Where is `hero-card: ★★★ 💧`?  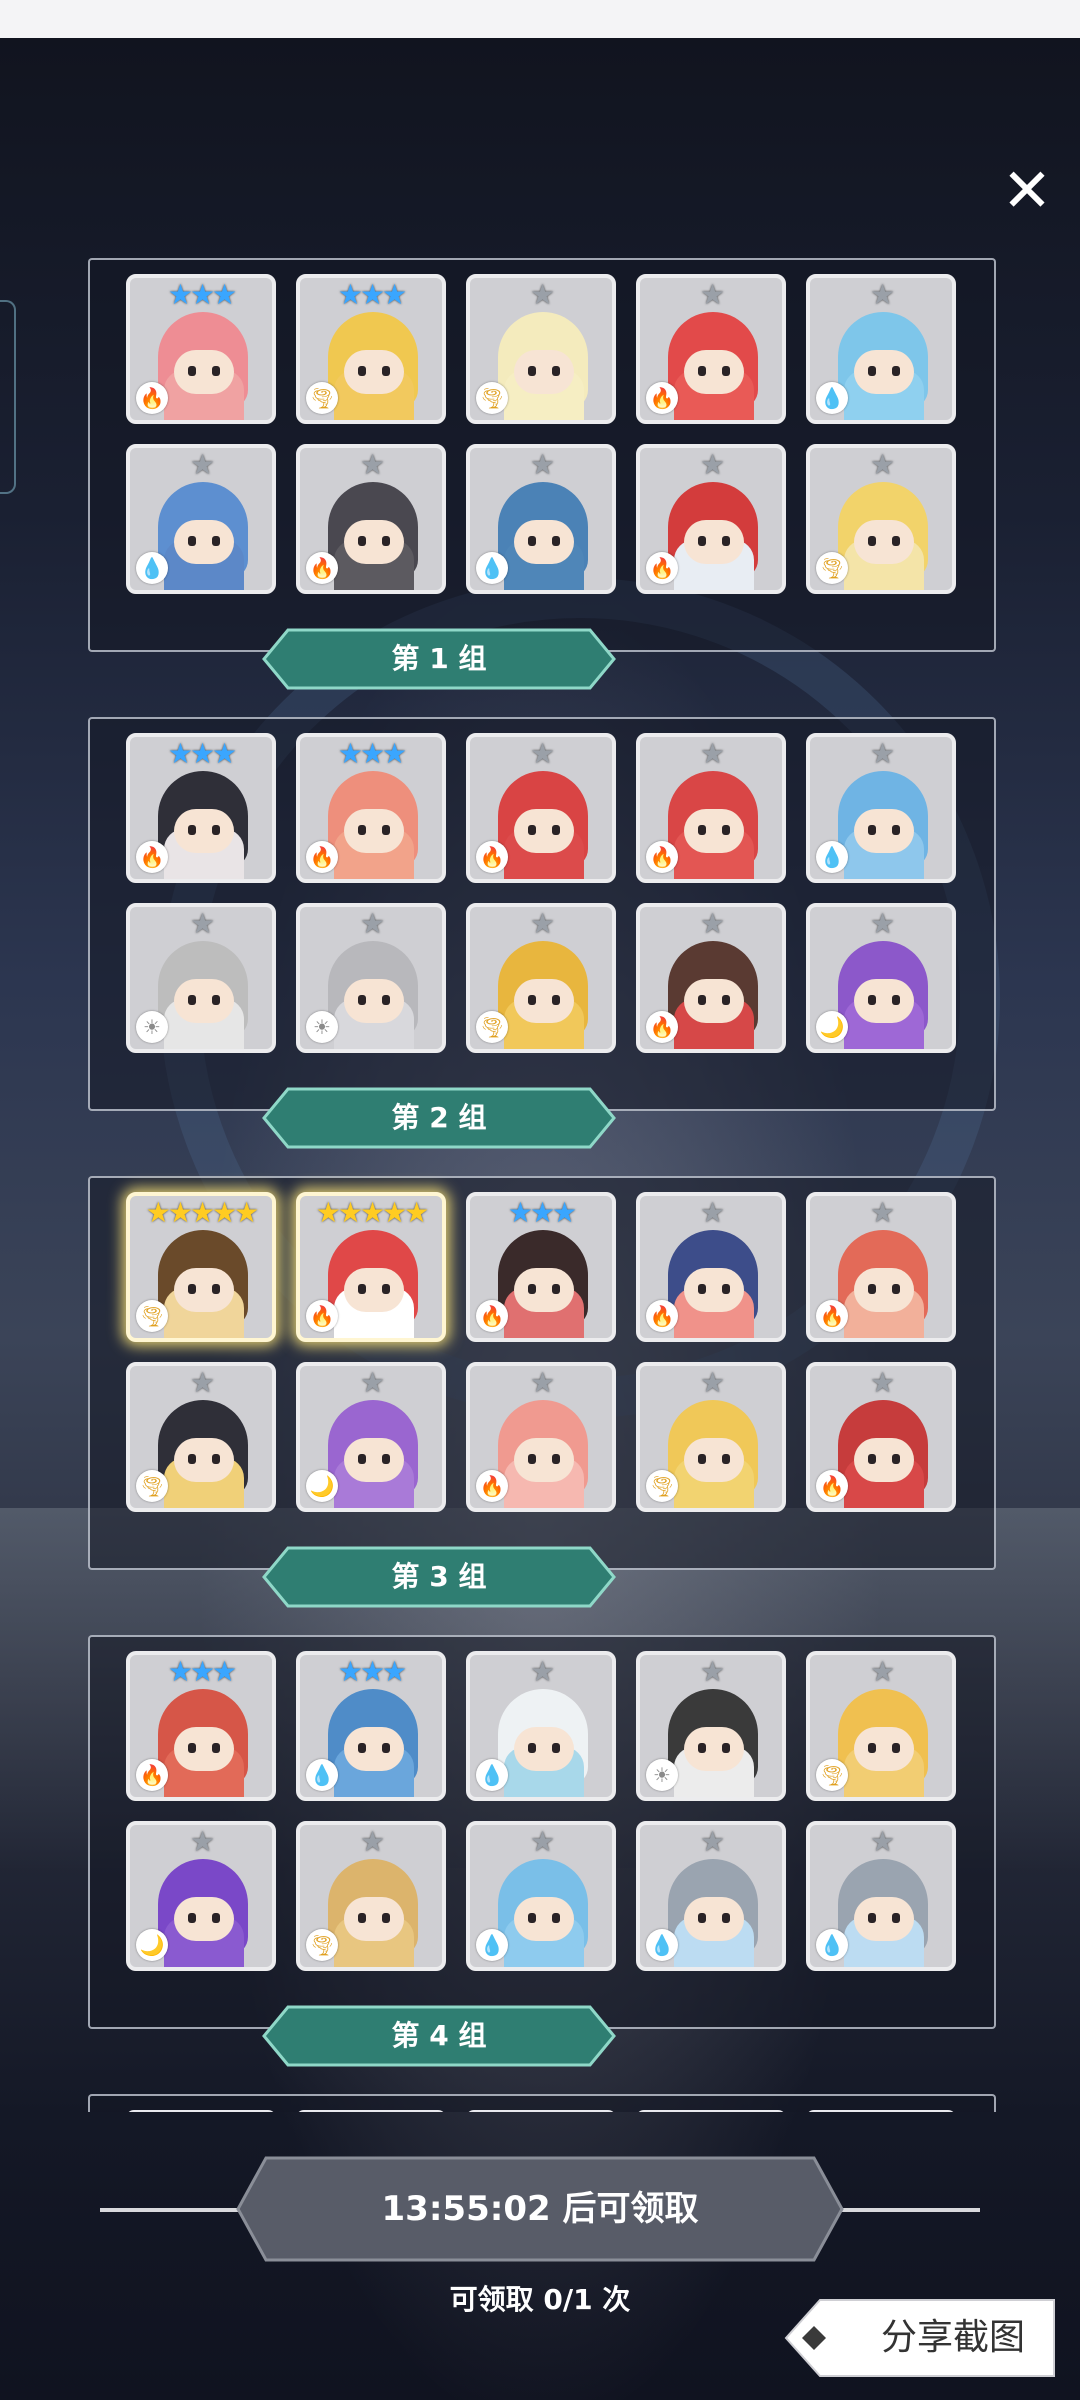
hero-card: ★★★ 💧 is located at coordinates (371, 1726).